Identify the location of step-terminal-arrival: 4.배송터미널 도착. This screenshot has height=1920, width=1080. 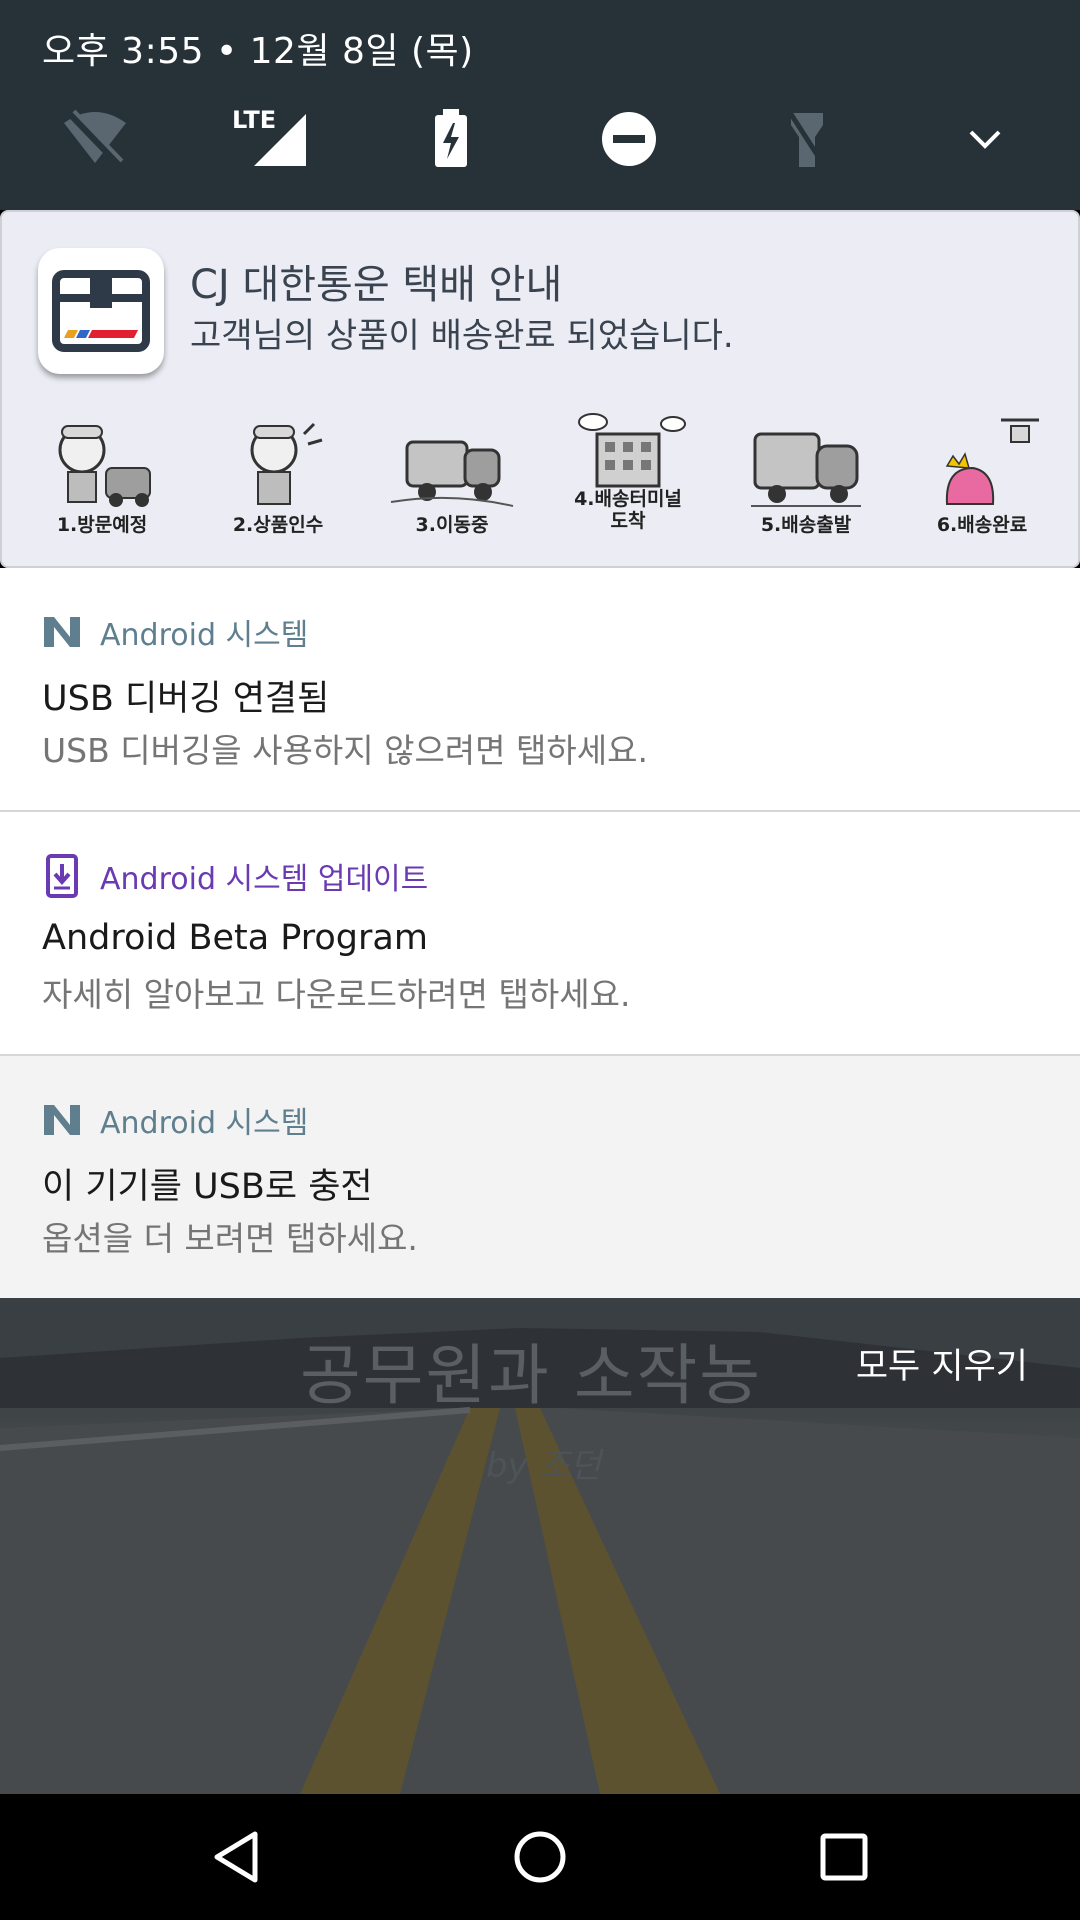
(628, 487).